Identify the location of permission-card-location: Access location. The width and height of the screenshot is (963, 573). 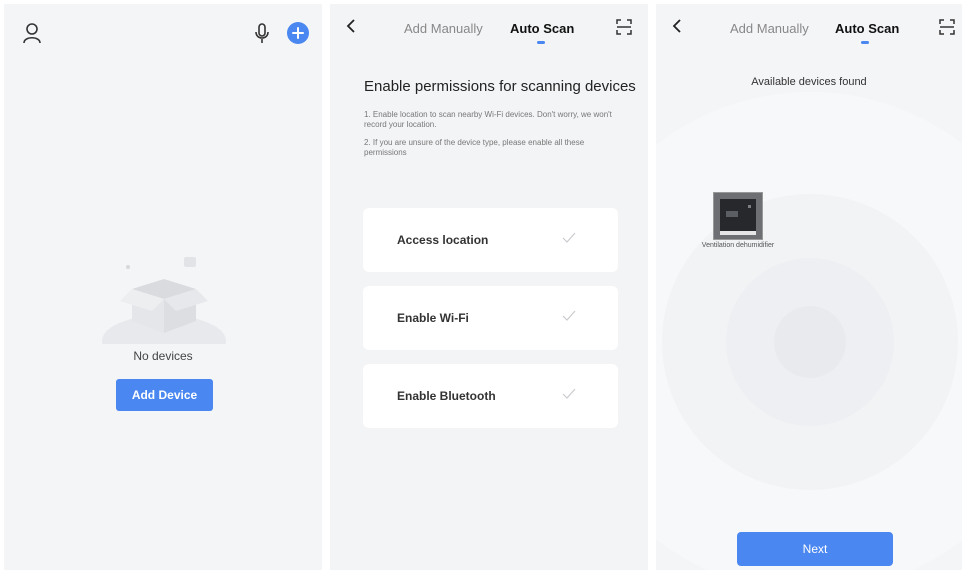
(490, 240).